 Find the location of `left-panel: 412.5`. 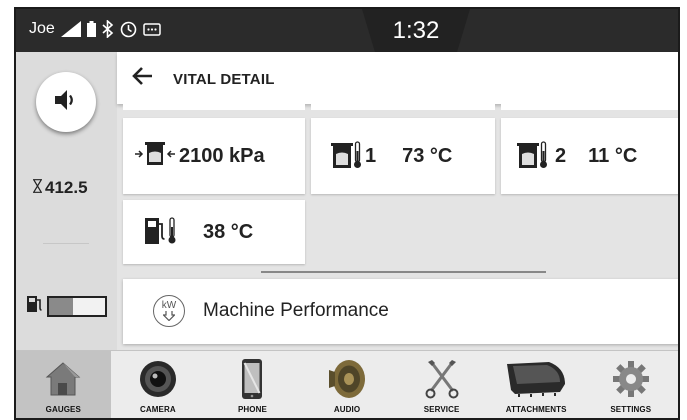

left-panel: 412.5 is located at coordinates (66, 201).